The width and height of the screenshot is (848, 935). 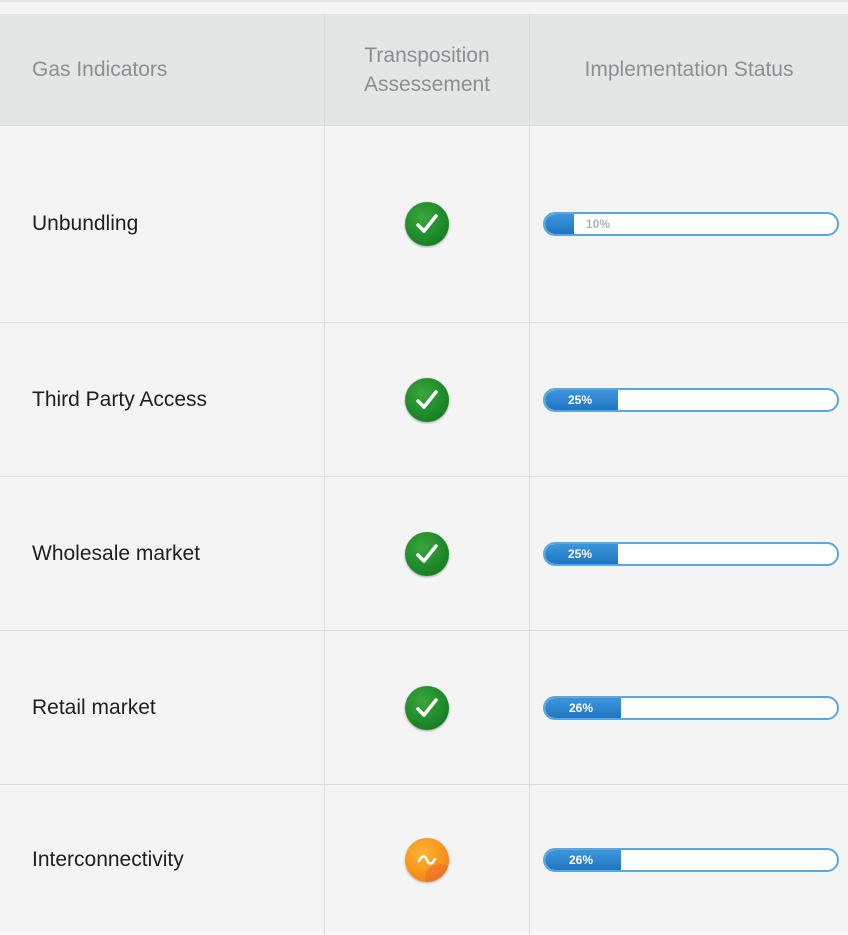 I want to click on progress-bar: 10%, so click(x=691, y=224).